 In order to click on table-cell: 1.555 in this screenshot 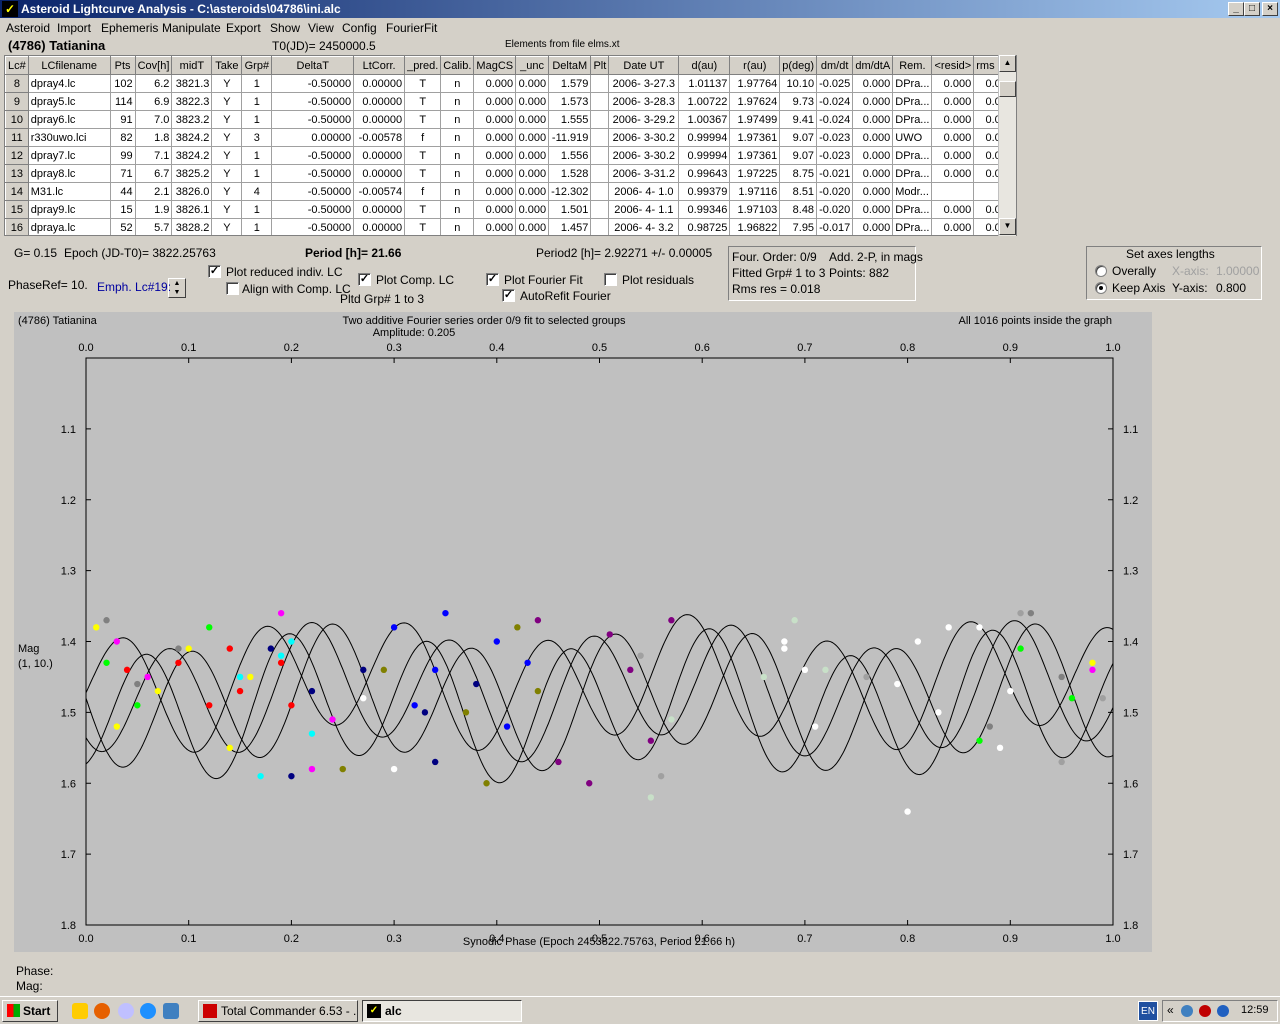, I will do `click(570, 119)`.